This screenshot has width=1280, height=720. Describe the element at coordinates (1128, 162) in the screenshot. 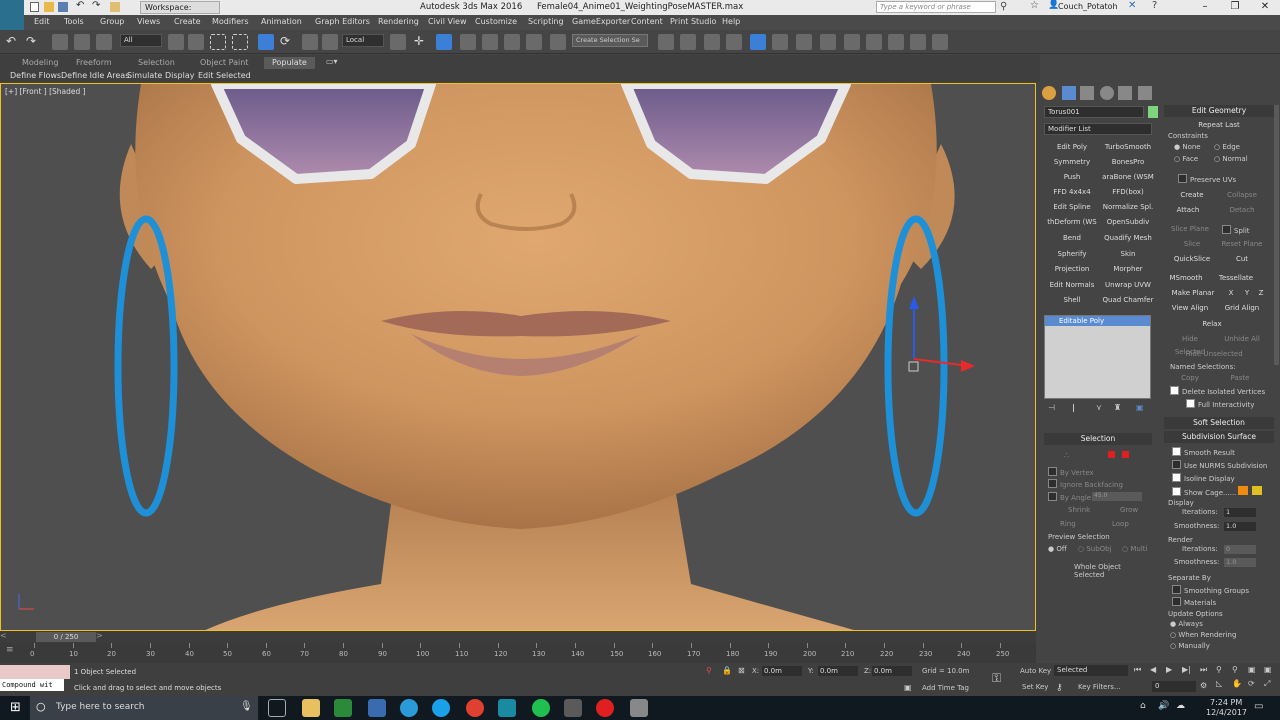

I see `modifier-btn-bonespro: BonesPro` at that location.